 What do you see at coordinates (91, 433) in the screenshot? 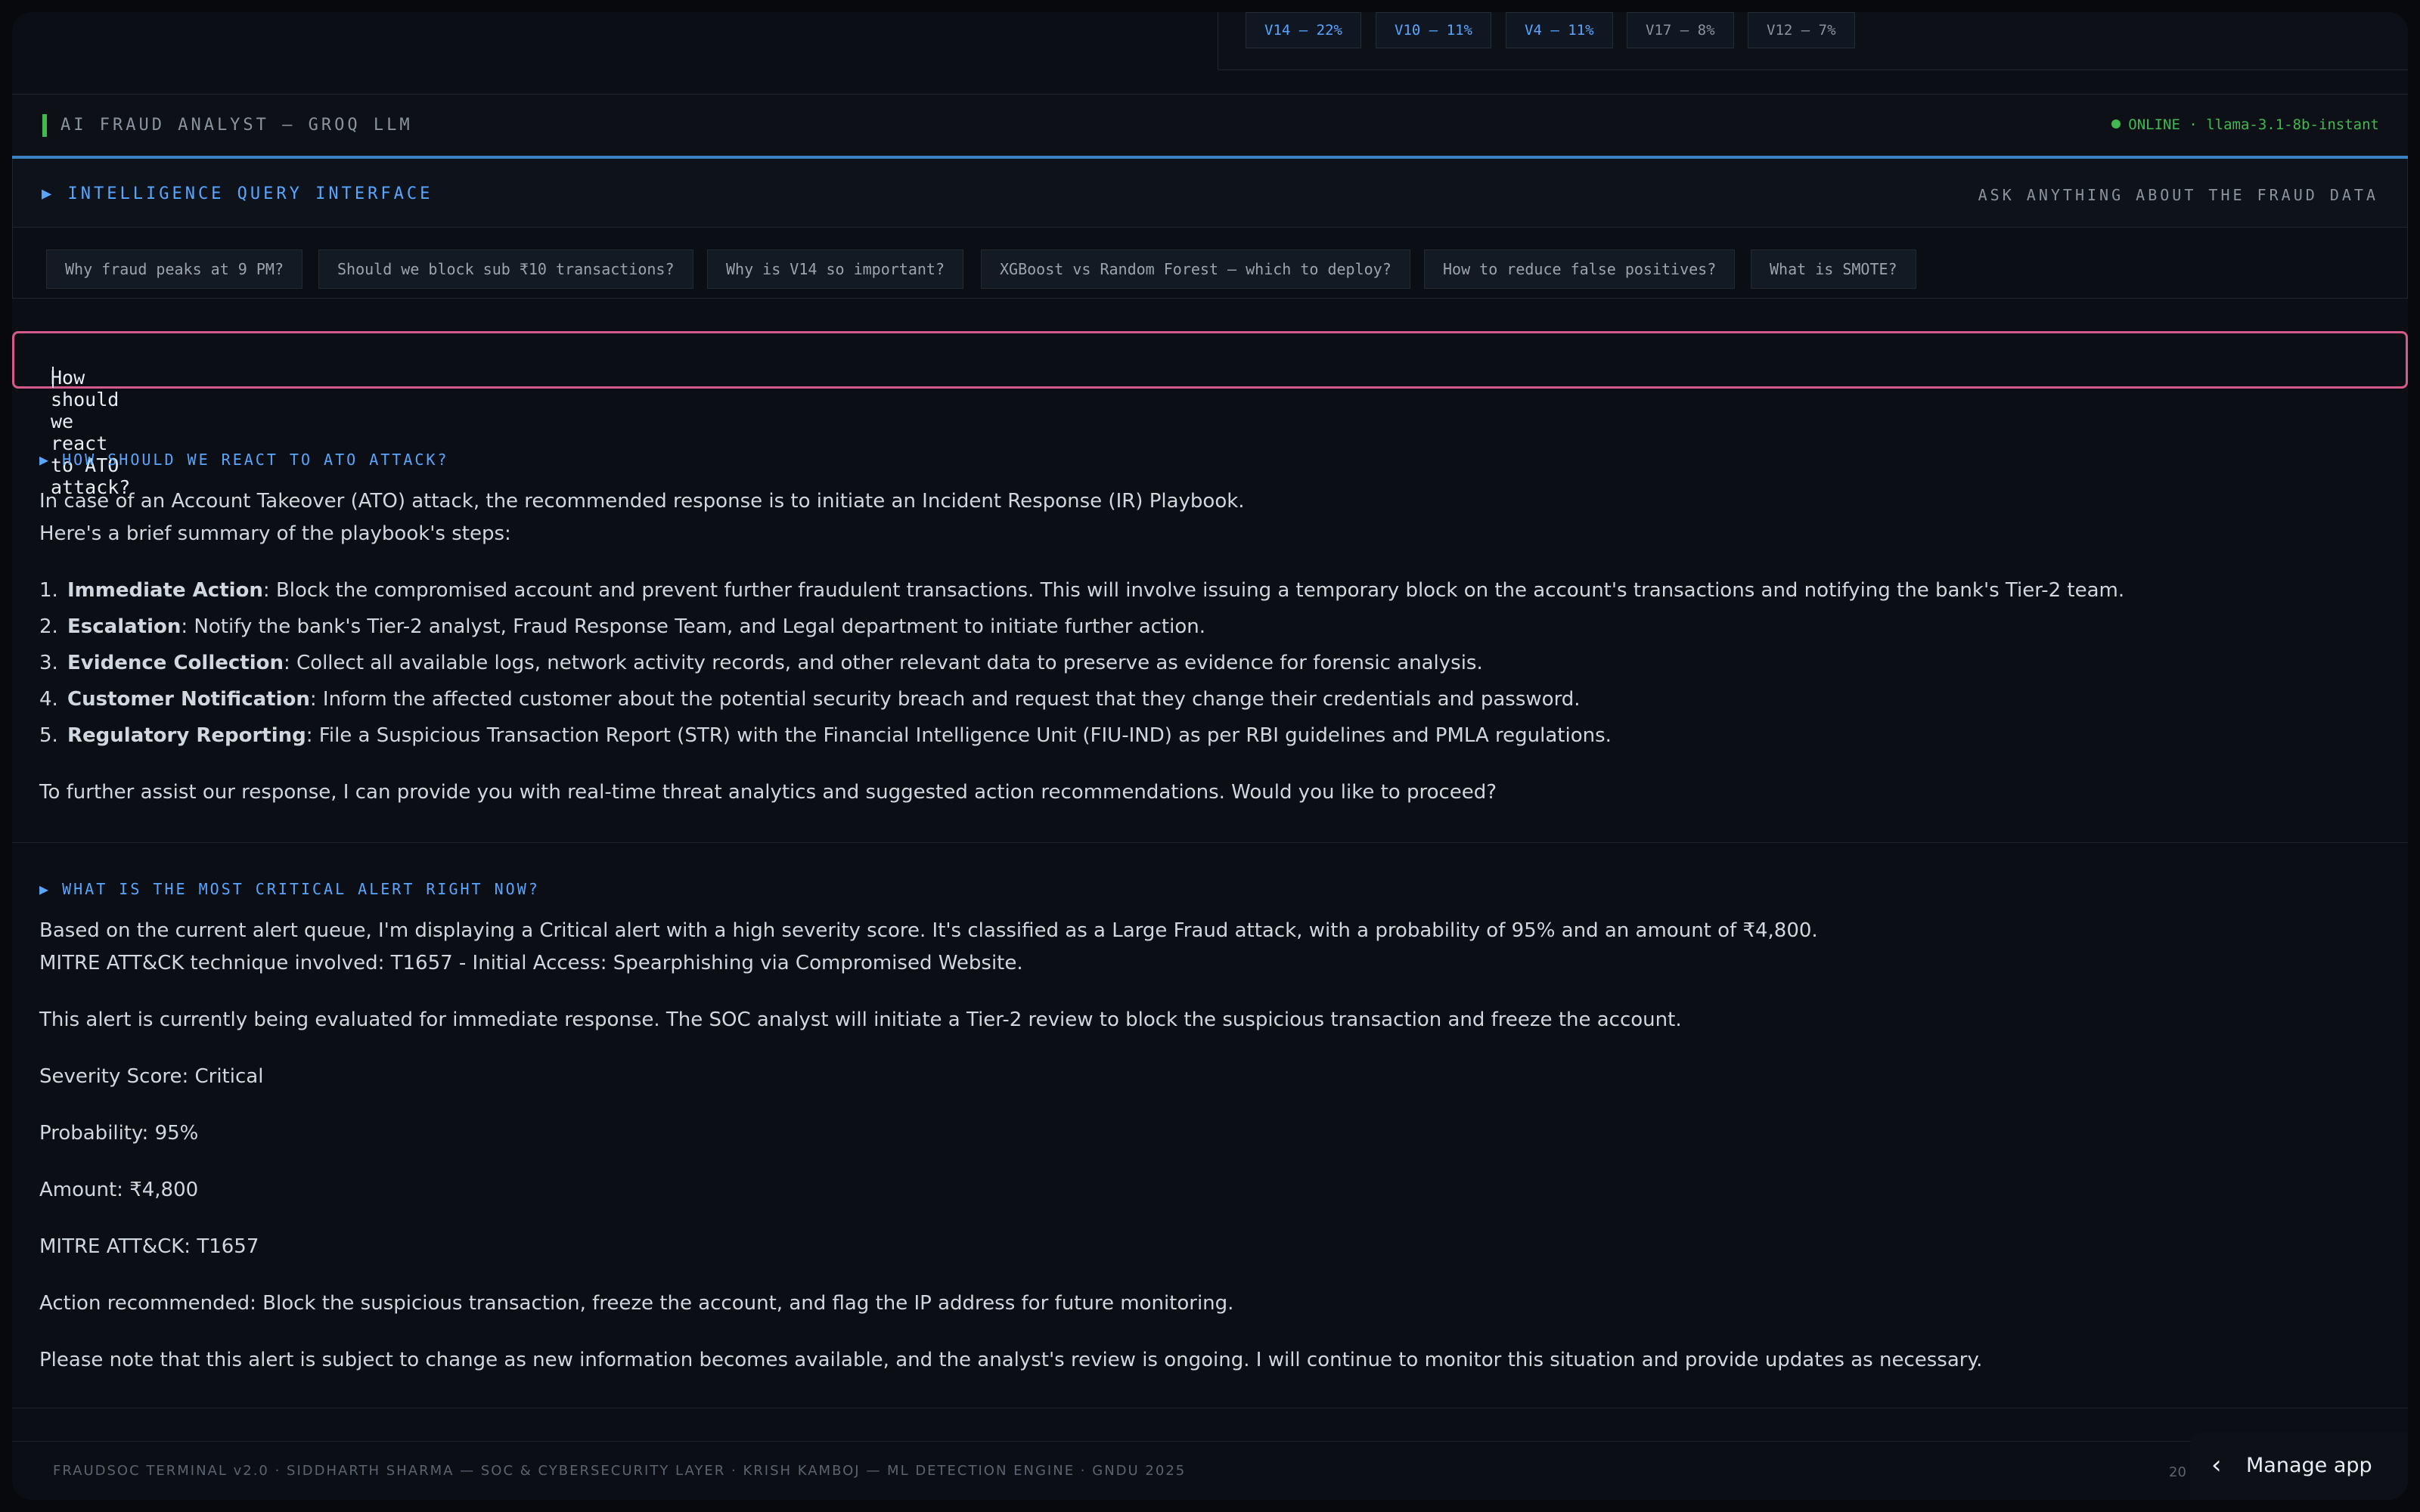
I see `query-input-text: How should we react to ATO attack?` at bounding box center [91, 433].